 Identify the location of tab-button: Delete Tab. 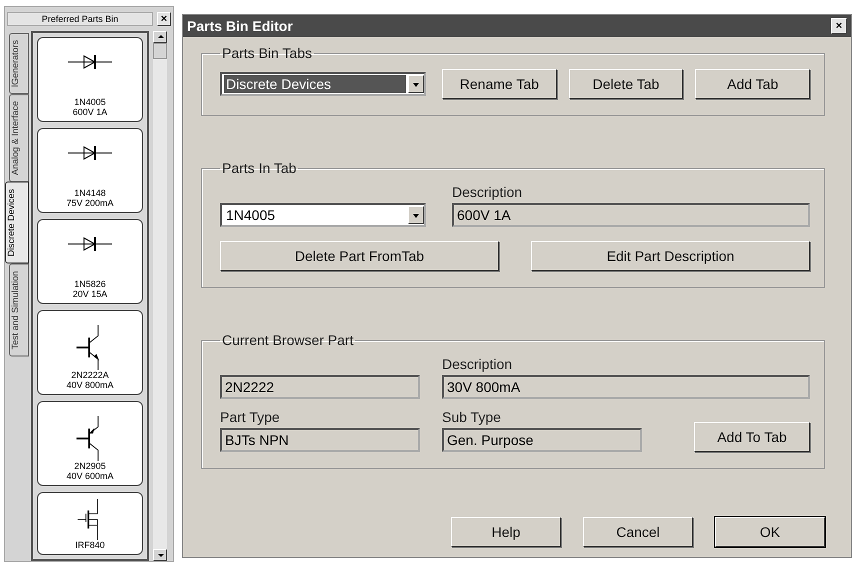
(626, 84).